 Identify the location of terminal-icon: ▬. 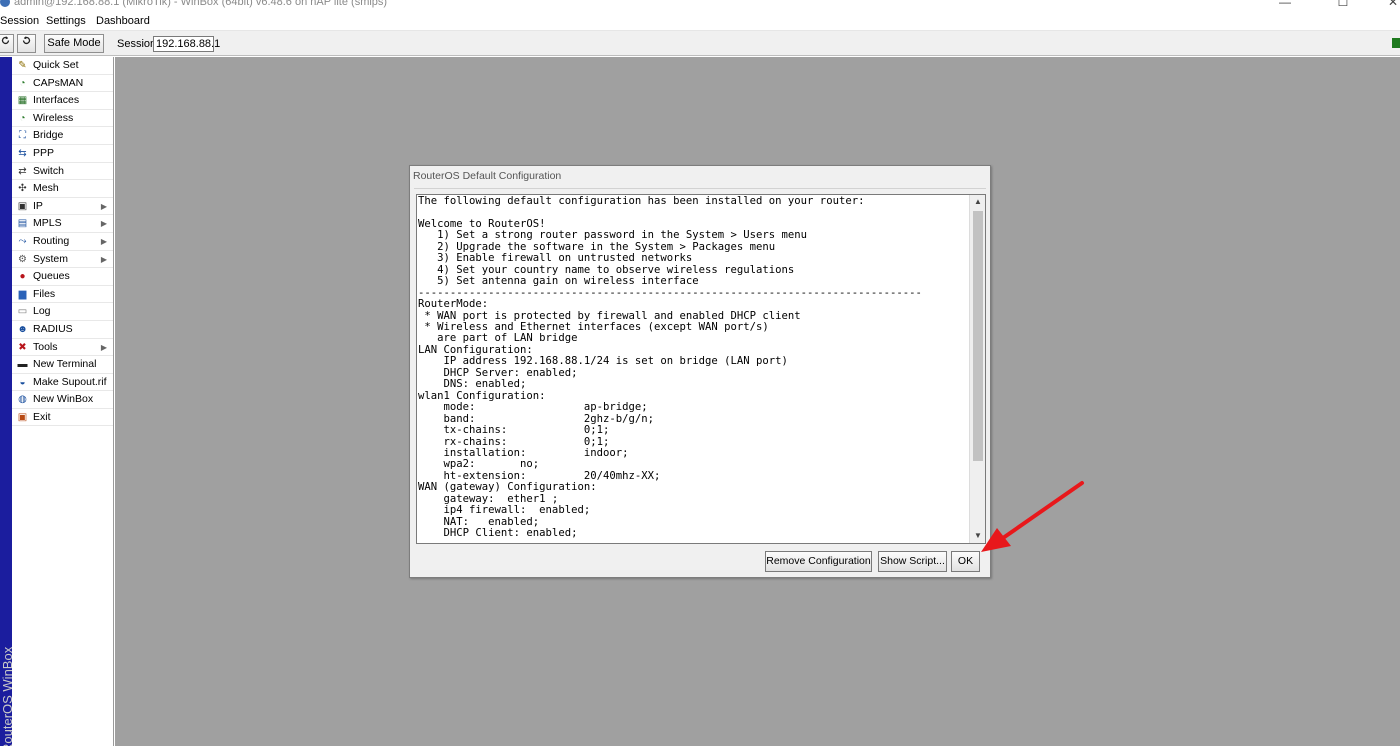
(22, 365).